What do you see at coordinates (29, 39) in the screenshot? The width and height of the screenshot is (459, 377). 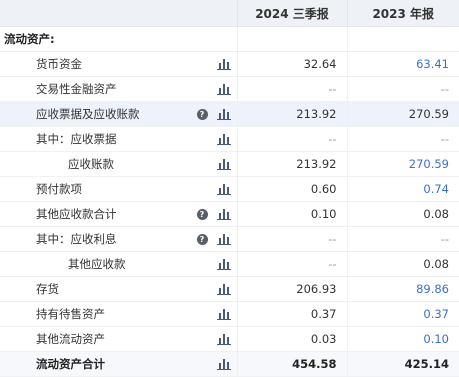 I see `section-title: 流动资产:` at bounding box center [29, 39].